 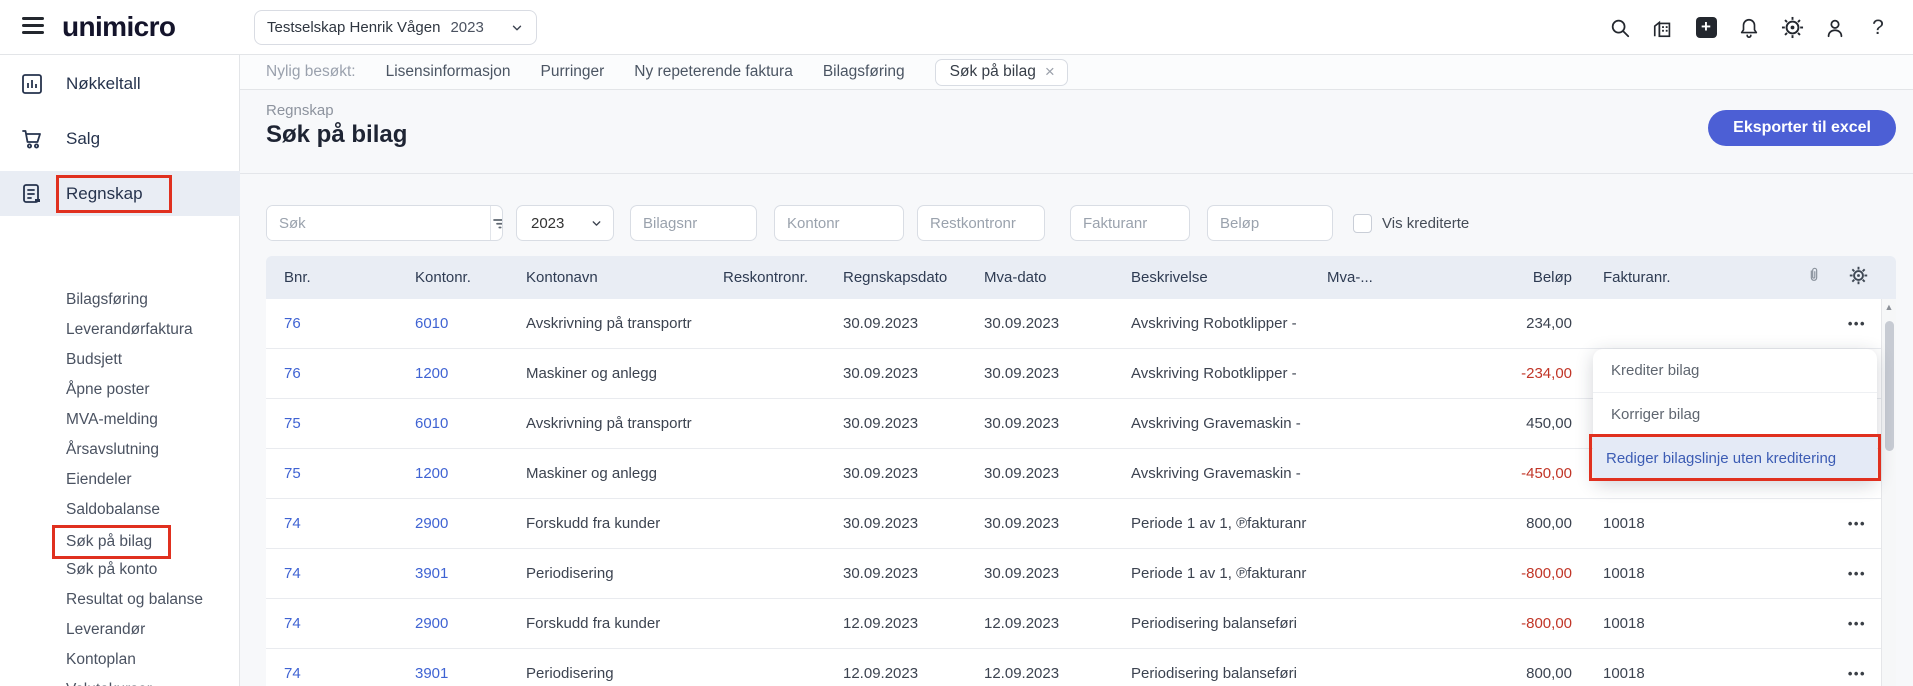 What do you see at coordinates (1663, 28) in the screenshot?
I see `company-icon` at bounding box center [1663, 28].